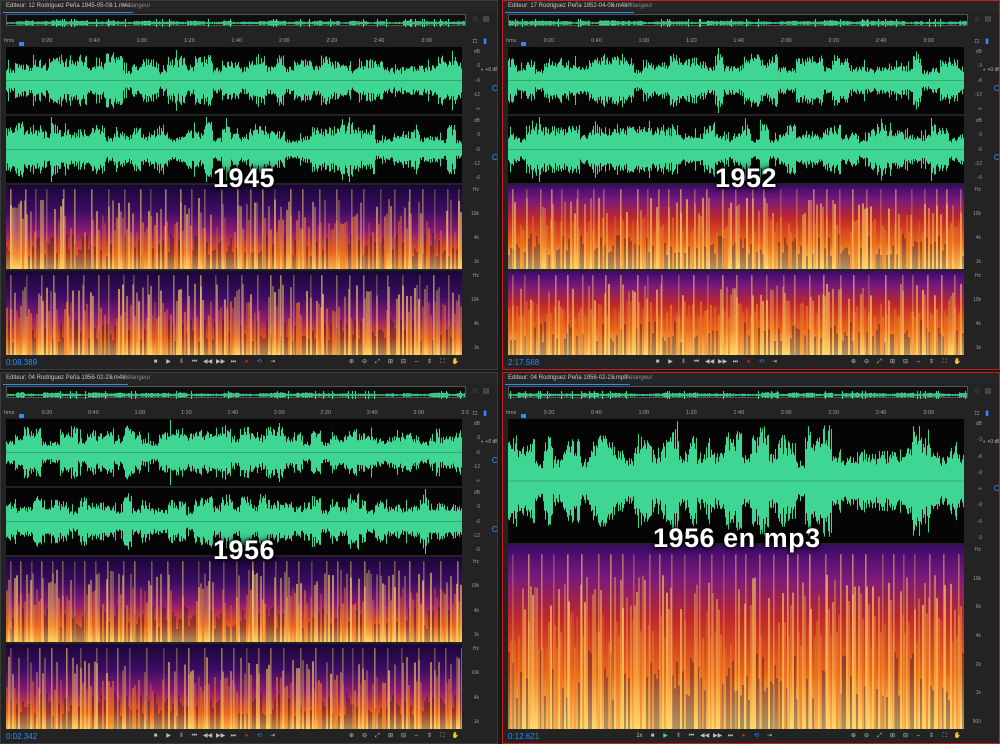 This screenshot has height=744, width=1000. Describe the element at coordinates (735, 362) in the screenshot. I see `skip-forward-button: ⏭` at that location.